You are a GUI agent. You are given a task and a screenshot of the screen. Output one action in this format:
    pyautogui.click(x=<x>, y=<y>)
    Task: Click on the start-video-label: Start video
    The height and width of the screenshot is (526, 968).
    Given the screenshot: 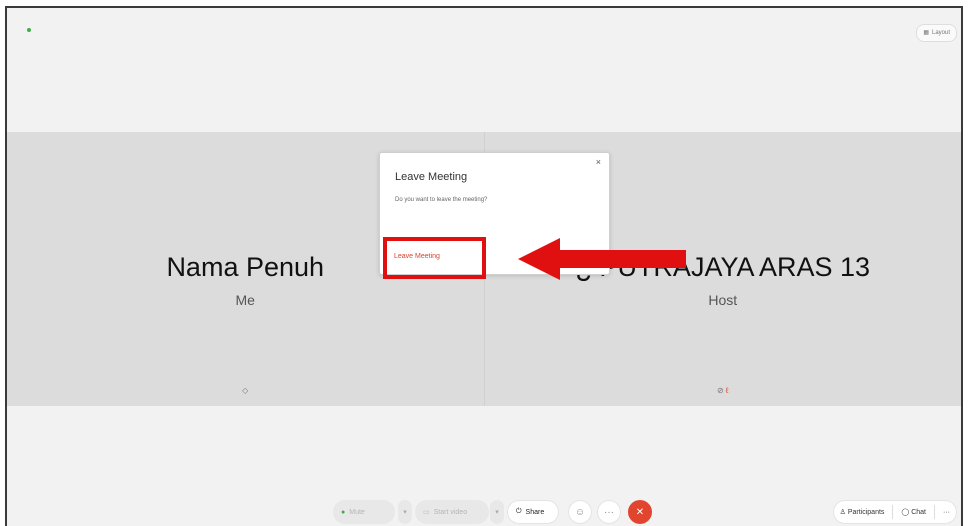 What is the action you would take?
    pyautogui.click(x=450, y=512)
    